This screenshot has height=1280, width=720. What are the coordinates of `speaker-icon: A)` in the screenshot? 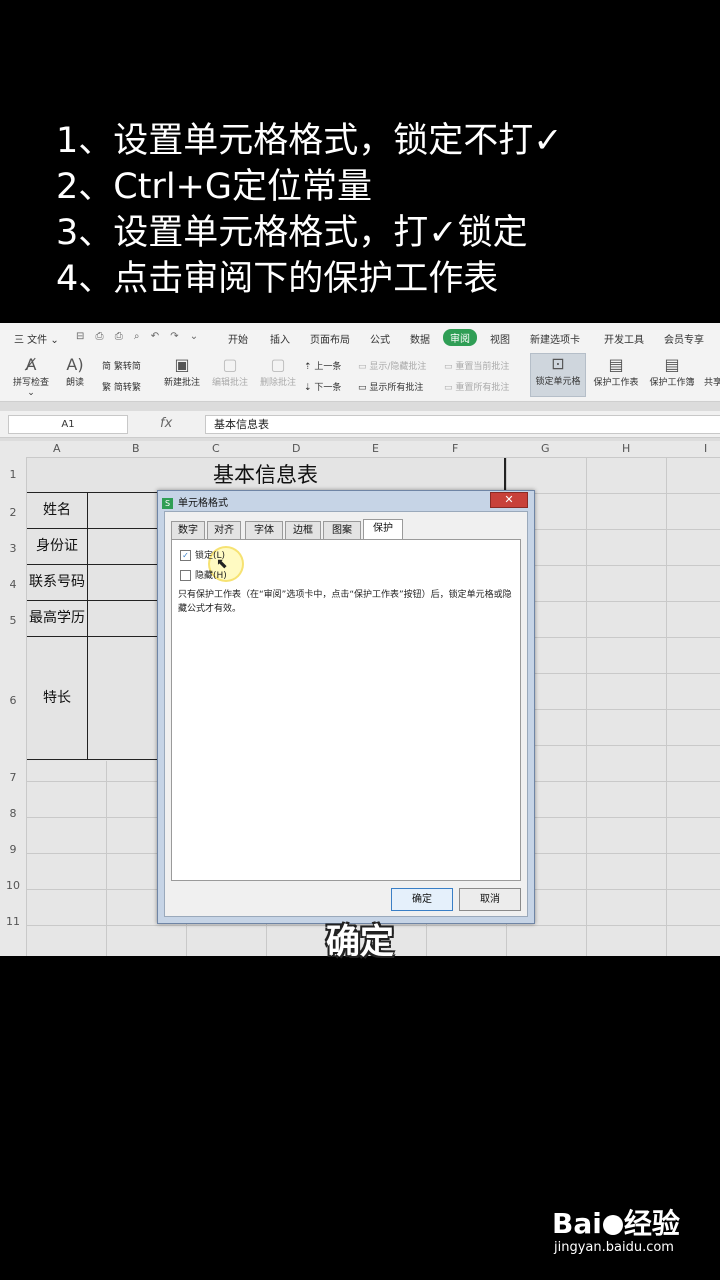 It's located at (75, 364).